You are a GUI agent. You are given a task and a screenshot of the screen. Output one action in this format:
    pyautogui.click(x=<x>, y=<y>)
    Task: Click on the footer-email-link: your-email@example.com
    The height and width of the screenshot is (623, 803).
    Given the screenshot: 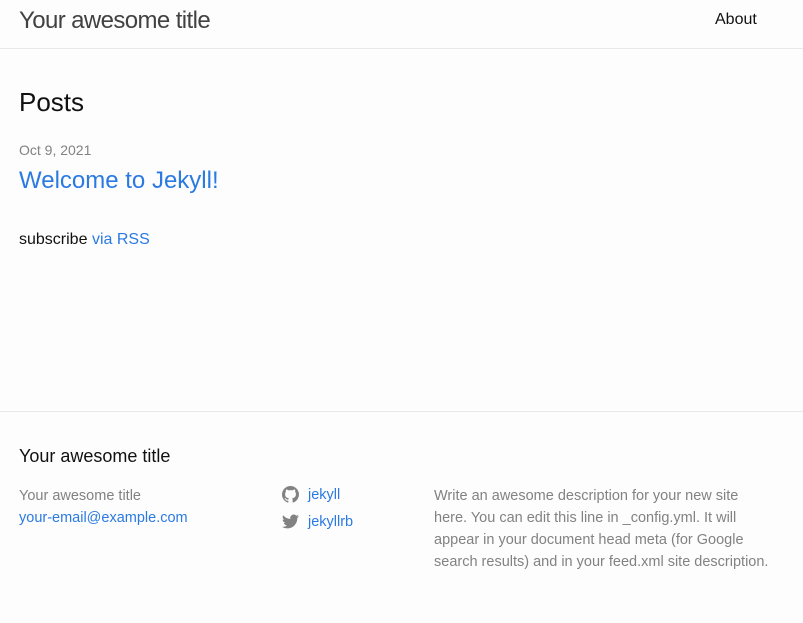 What is the action you would take?
    pyautogui.click(x=103, y=518)
    